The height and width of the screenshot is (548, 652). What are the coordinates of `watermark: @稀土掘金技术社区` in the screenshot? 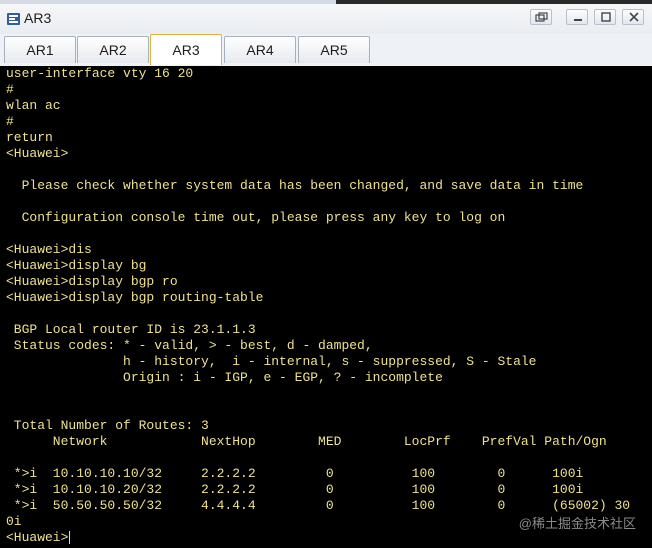 It's located at (577, 523).